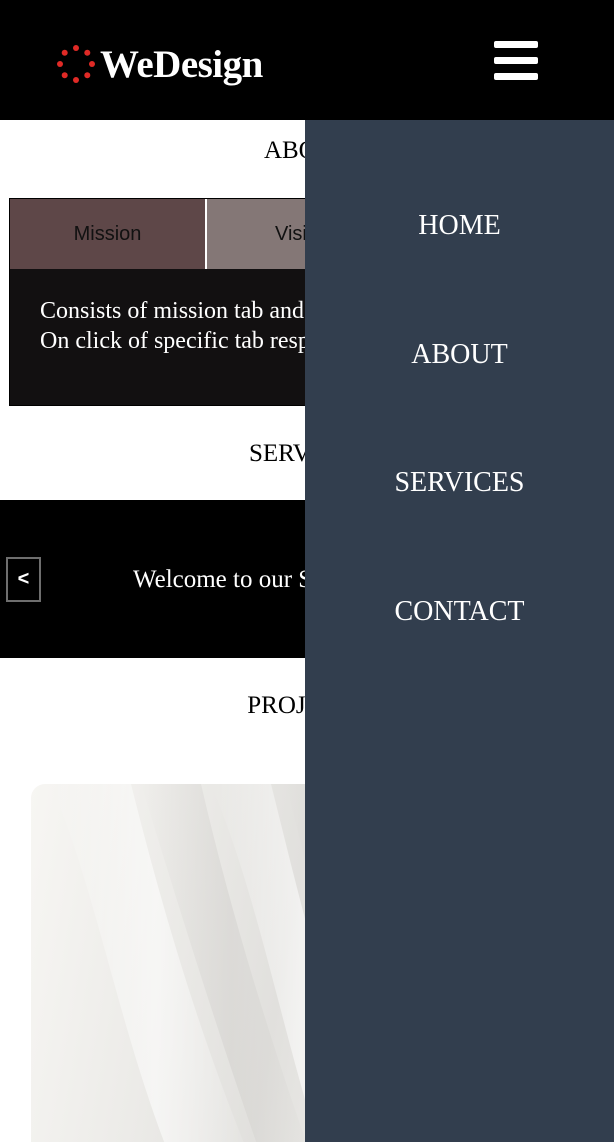 The image size is (614, 1142). Describe the element at coordinates (76, 64) in the screenshot. I see `dotted-circle-logo-icon` at that location.